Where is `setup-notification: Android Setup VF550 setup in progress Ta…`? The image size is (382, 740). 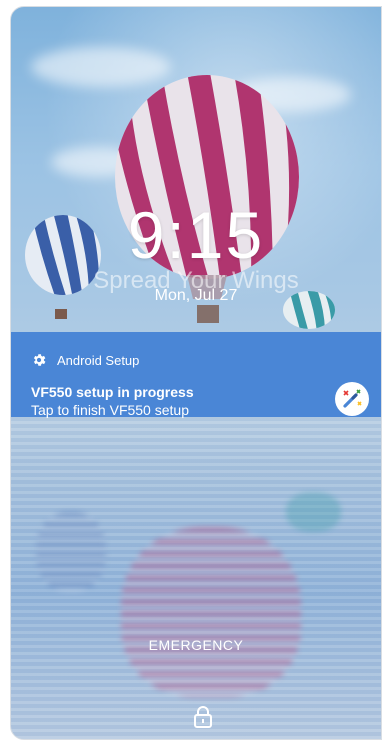
setup-notification: Android Setup VF550 setup in progress Ta… is located at coordinates (196, 375).